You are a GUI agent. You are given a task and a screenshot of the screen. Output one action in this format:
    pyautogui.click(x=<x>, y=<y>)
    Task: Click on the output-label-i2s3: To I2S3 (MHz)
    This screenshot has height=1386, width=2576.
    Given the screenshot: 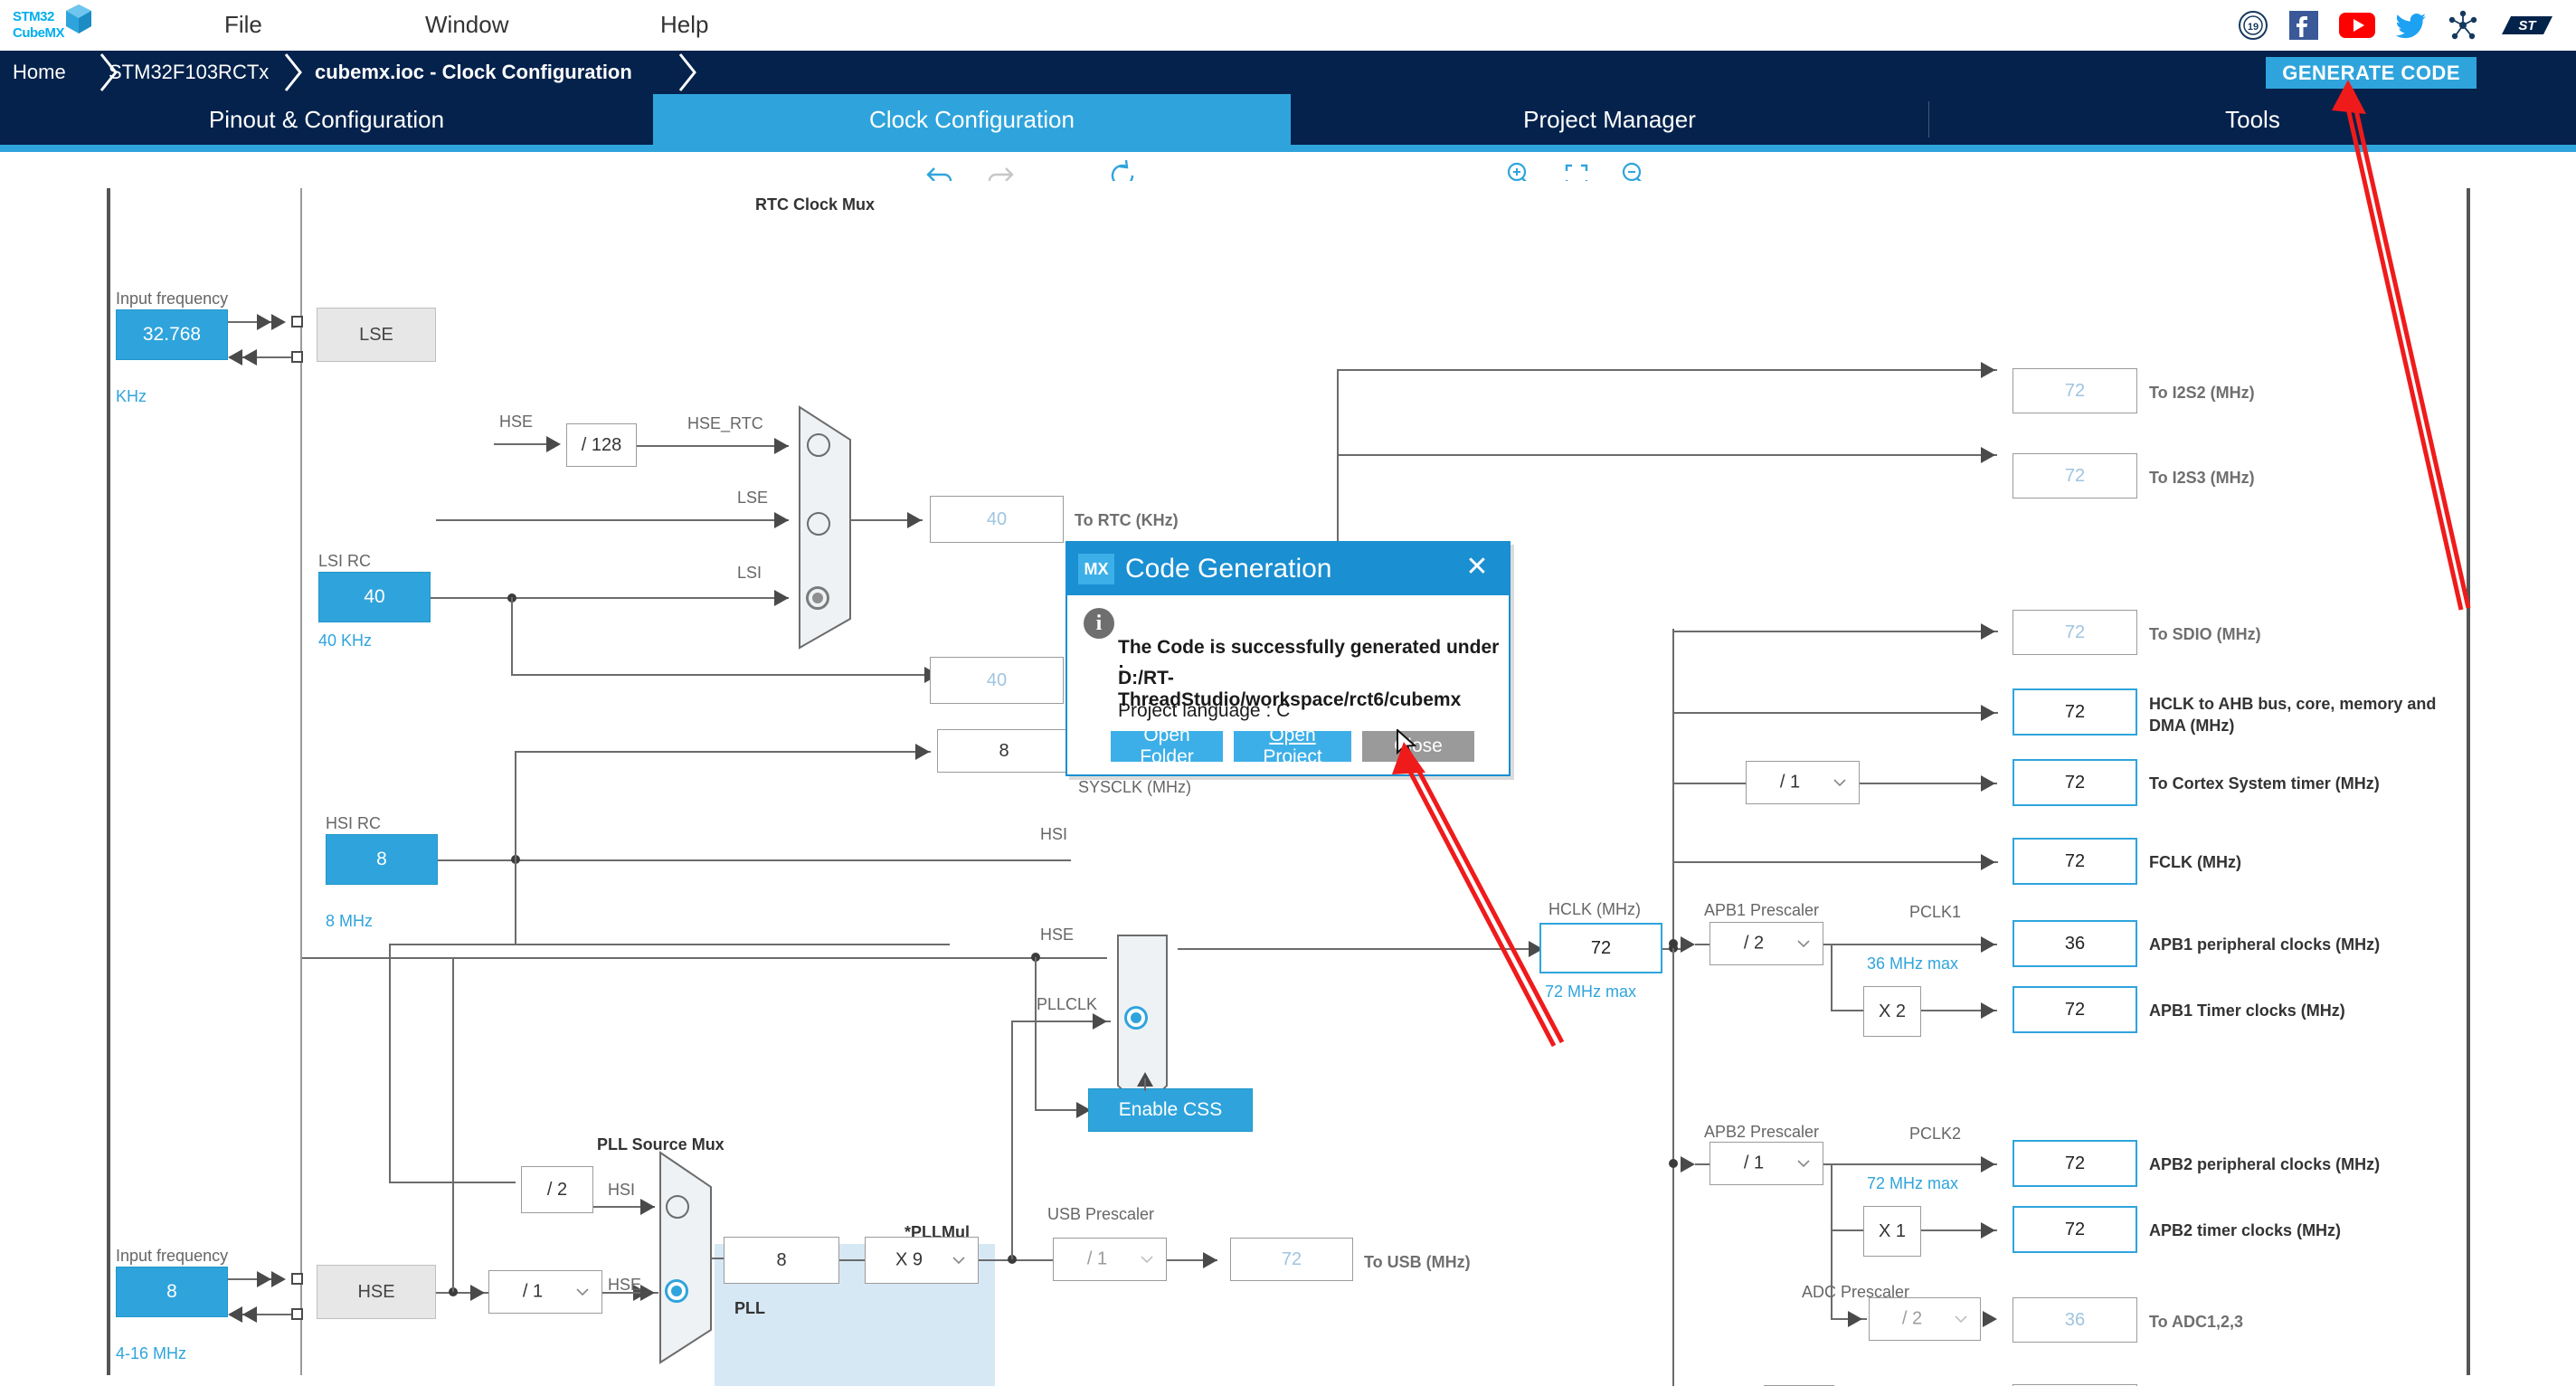 What is the action you would take?
    pyautogui.click(x=2202, y=478)
    